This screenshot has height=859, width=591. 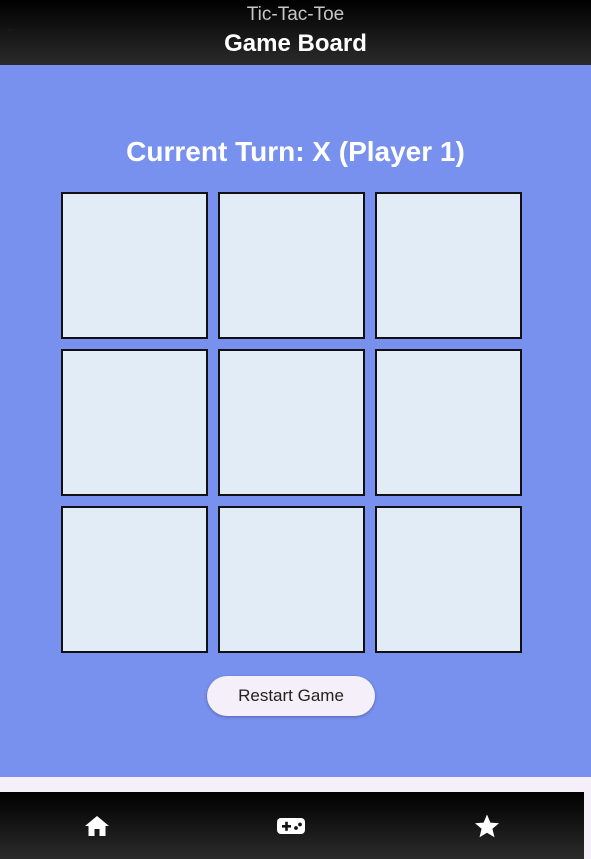 I want to click on content-divider, so click(x=295, y=784).